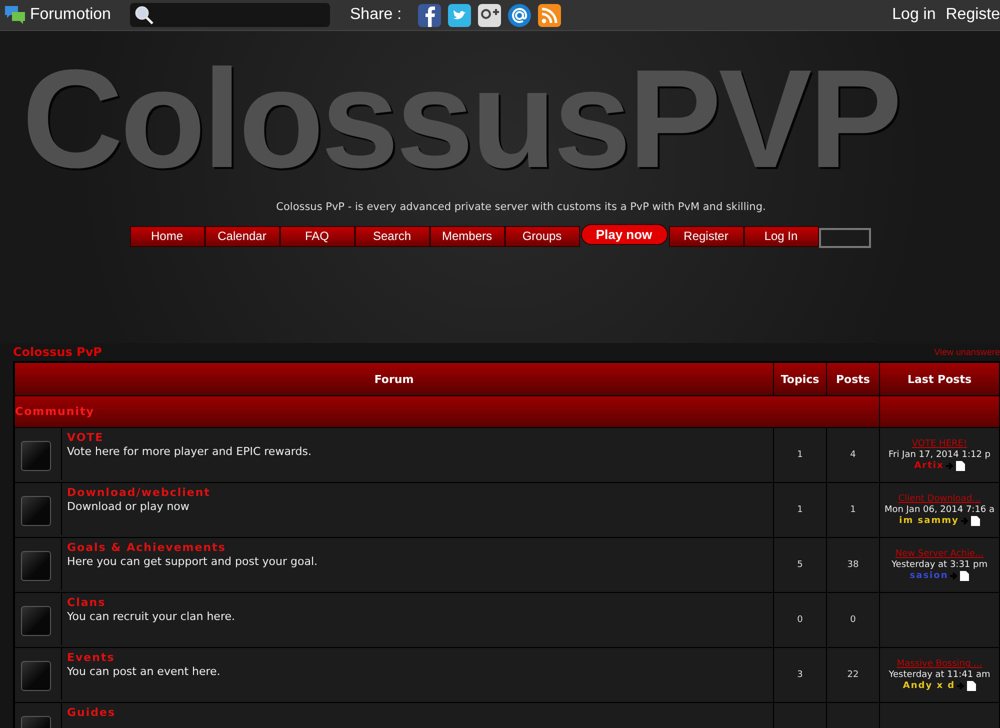 The image size is (1000, 728). I want to click on last-post-date: Mon Jan 06, 2014 7:16 a, so click(939, 510).